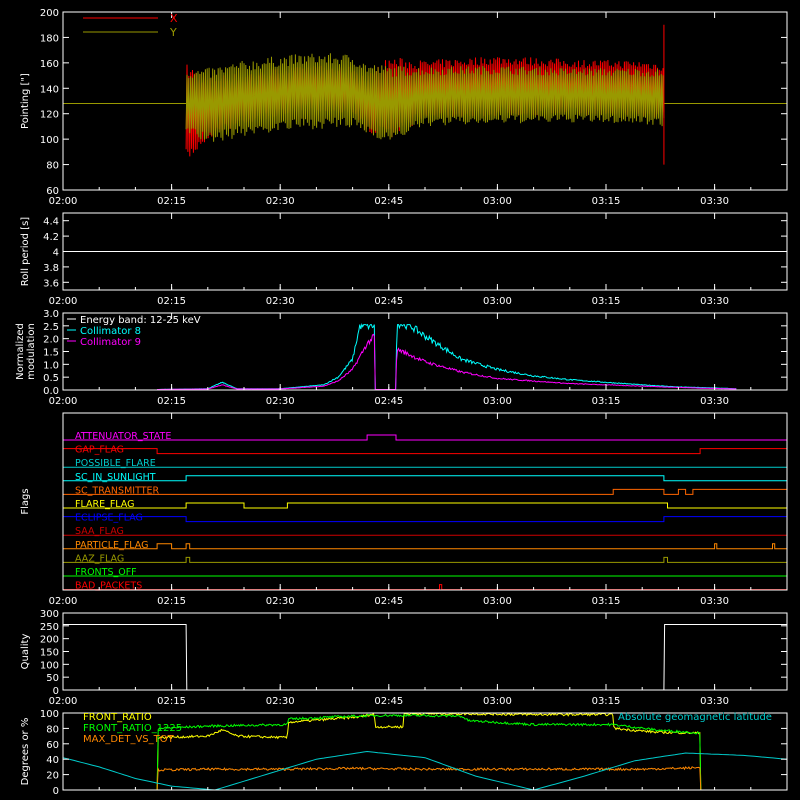 The image size is (800, 800). What do you see at coordinates (51, 391) in the screenshot?
I see `y-tick-label: 0.0` at bounding box center [51, 391].